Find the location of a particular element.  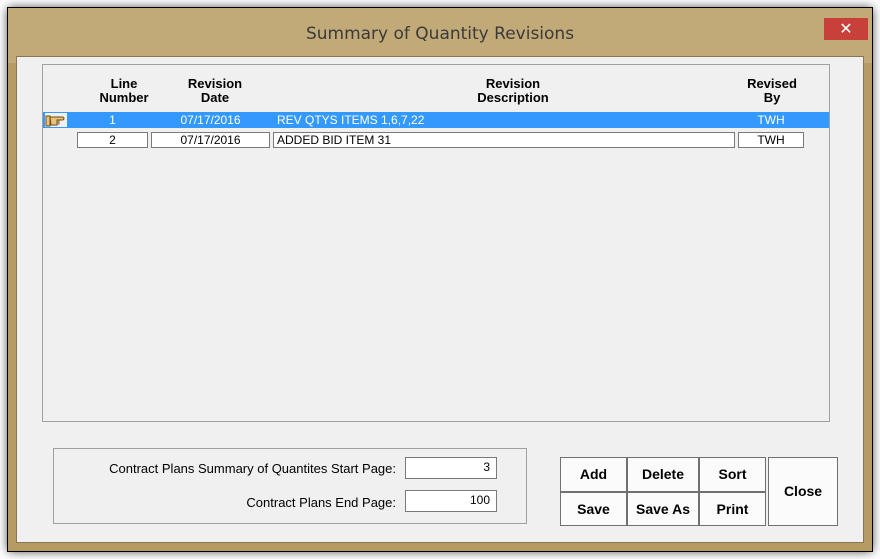

header-text: Date is located at coordinates (215, 97).